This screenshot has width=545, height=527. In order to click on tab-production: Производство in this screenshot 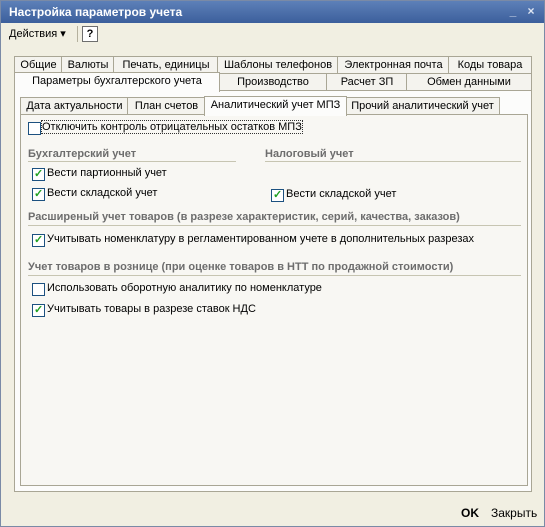, I will do `click(273, 82)`.